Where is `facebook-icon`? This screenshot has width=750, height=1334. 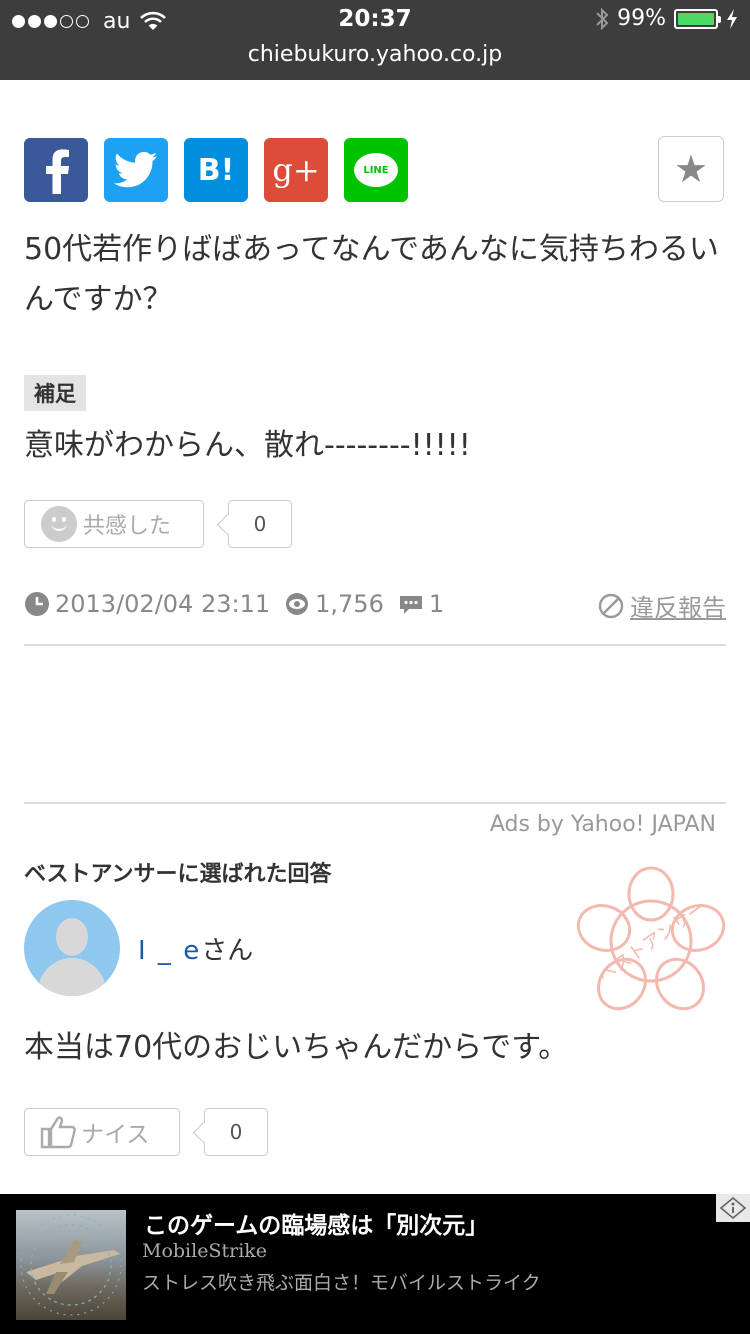 facebook-icon is located at coordinates (57, 171).